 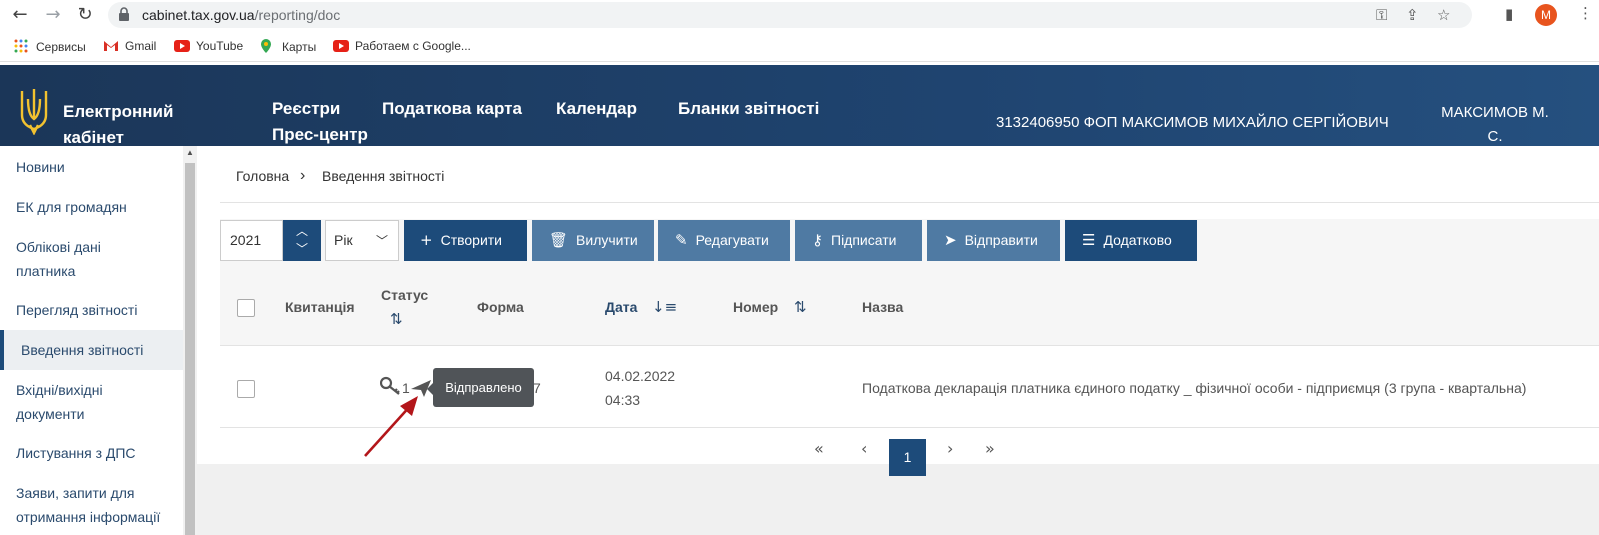 I want to click on period-select: Рік ﹀, so click(x=362, y=240).